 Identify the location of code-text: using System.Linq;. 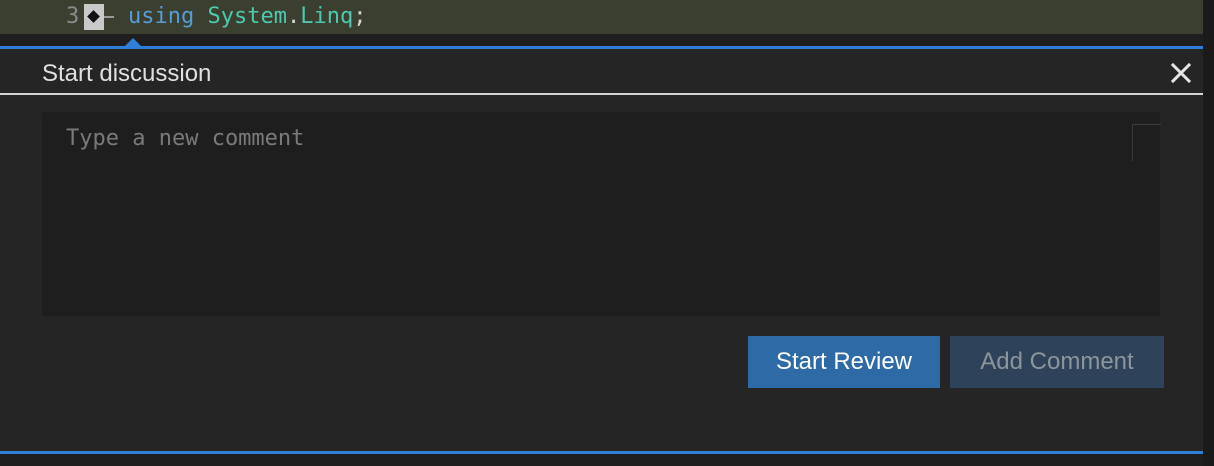
(247, 17).